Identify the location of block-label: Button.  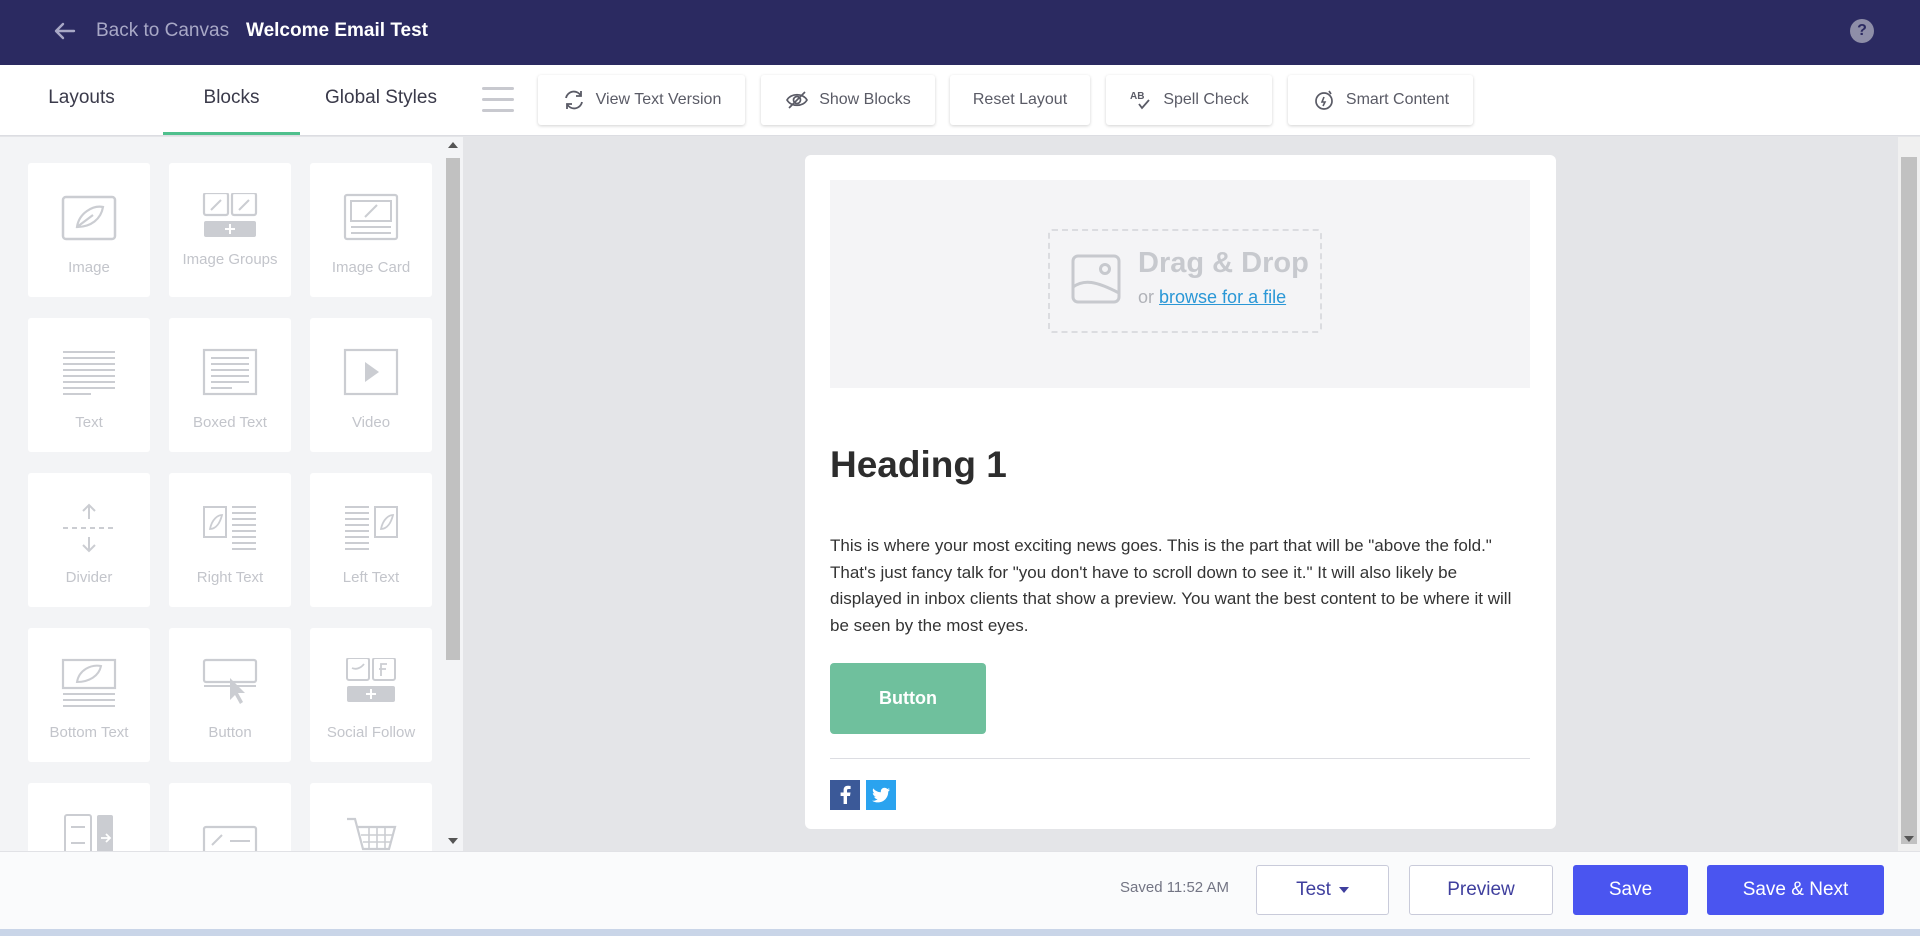
(230, 732).